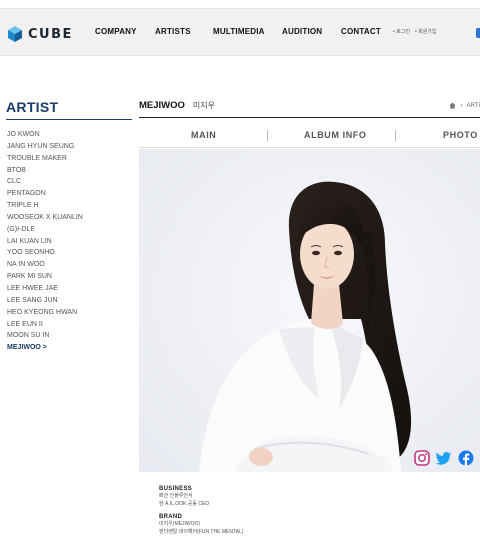  I want to click on artist-name-ko: 미지우, so click(204, 105).